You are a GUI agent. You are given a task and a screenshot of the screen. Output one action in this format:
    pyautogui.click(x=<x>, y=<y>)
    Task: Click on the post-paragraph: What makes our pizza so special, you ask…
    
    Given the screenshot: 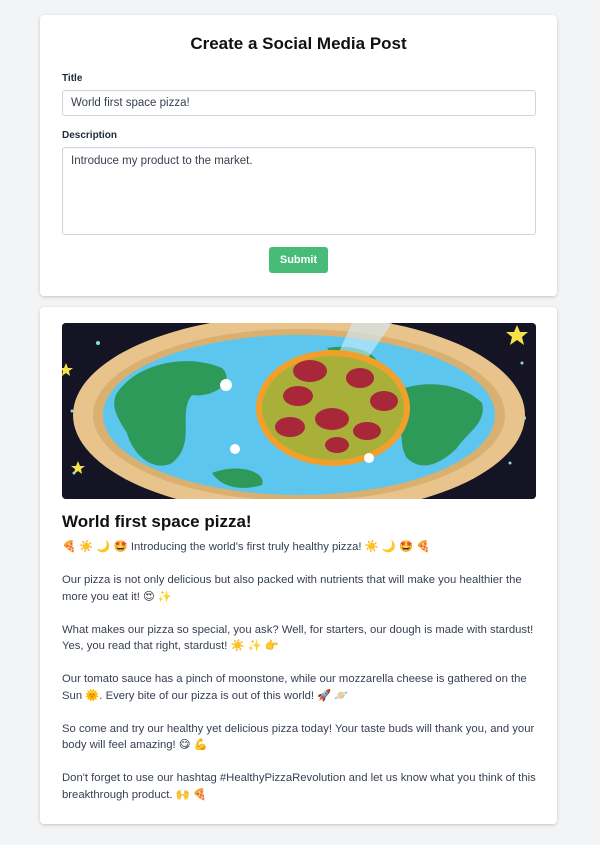 What is the action you would take?
    pyautogui.click(x=298, y=638)
    